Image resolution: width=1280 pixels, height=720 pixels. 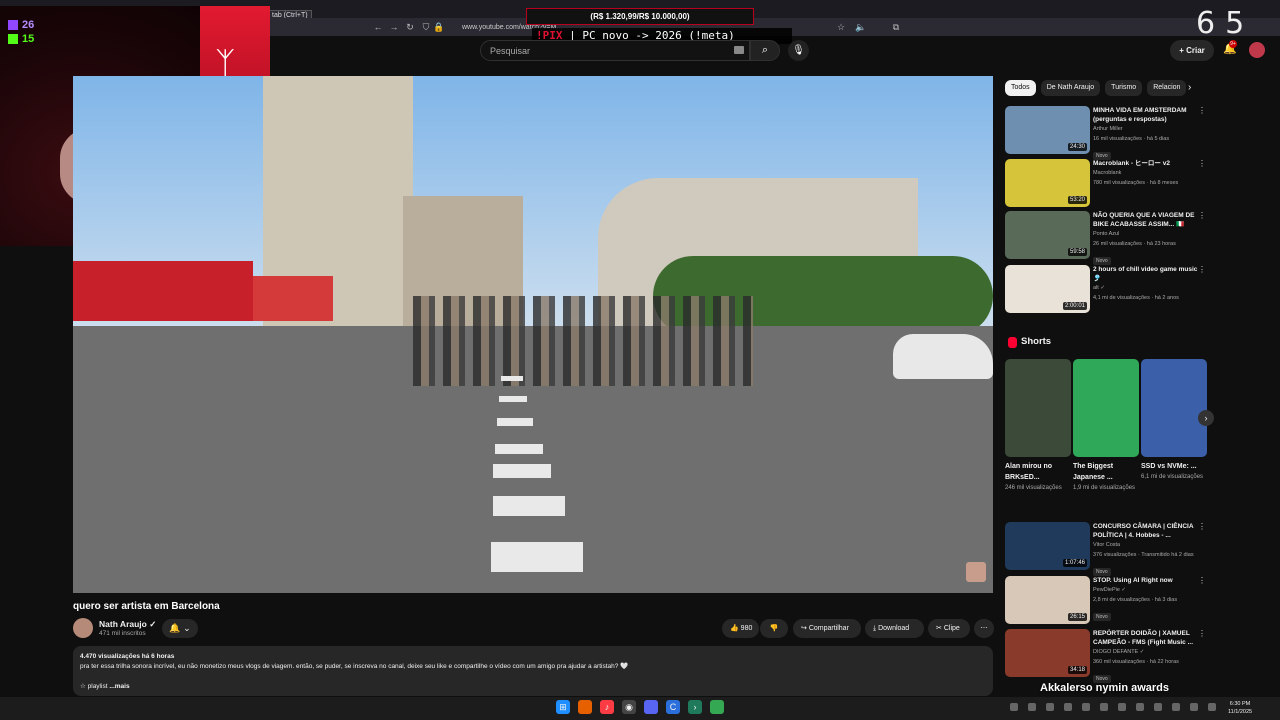 I want to click on search-input: Pesquisar, so click(x=615, y=50).